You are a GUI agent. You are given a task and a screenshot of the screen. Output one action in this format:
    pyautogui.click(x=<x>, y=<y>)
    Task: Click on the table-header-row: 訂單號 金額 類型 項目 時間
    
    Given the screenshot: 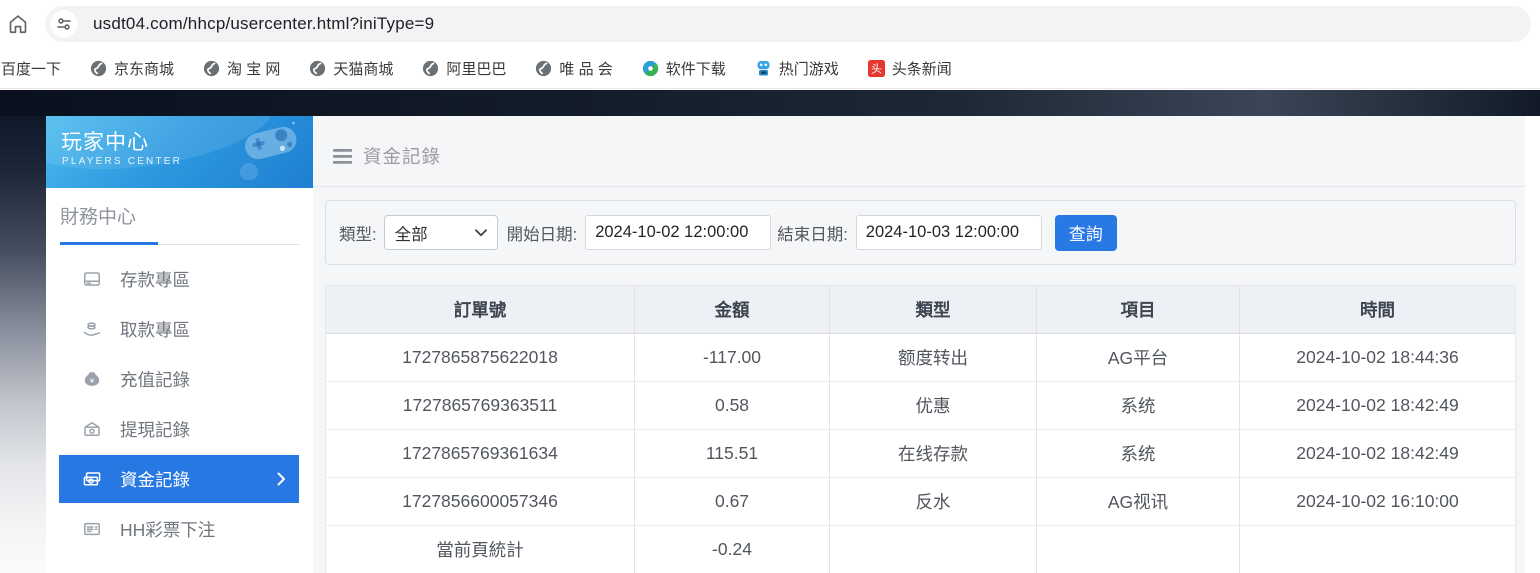 What is the action you would take?
    pyautogui.click(x=920, y=310)
    